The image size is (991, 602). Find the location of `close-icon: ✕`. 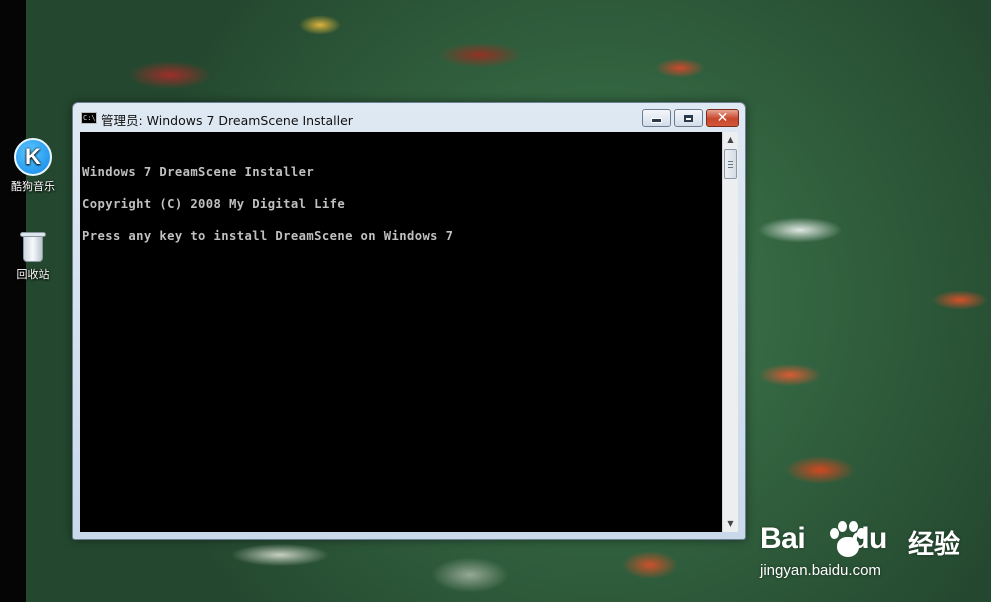

close-icon: ✕ is located at coordinates (722, 118).